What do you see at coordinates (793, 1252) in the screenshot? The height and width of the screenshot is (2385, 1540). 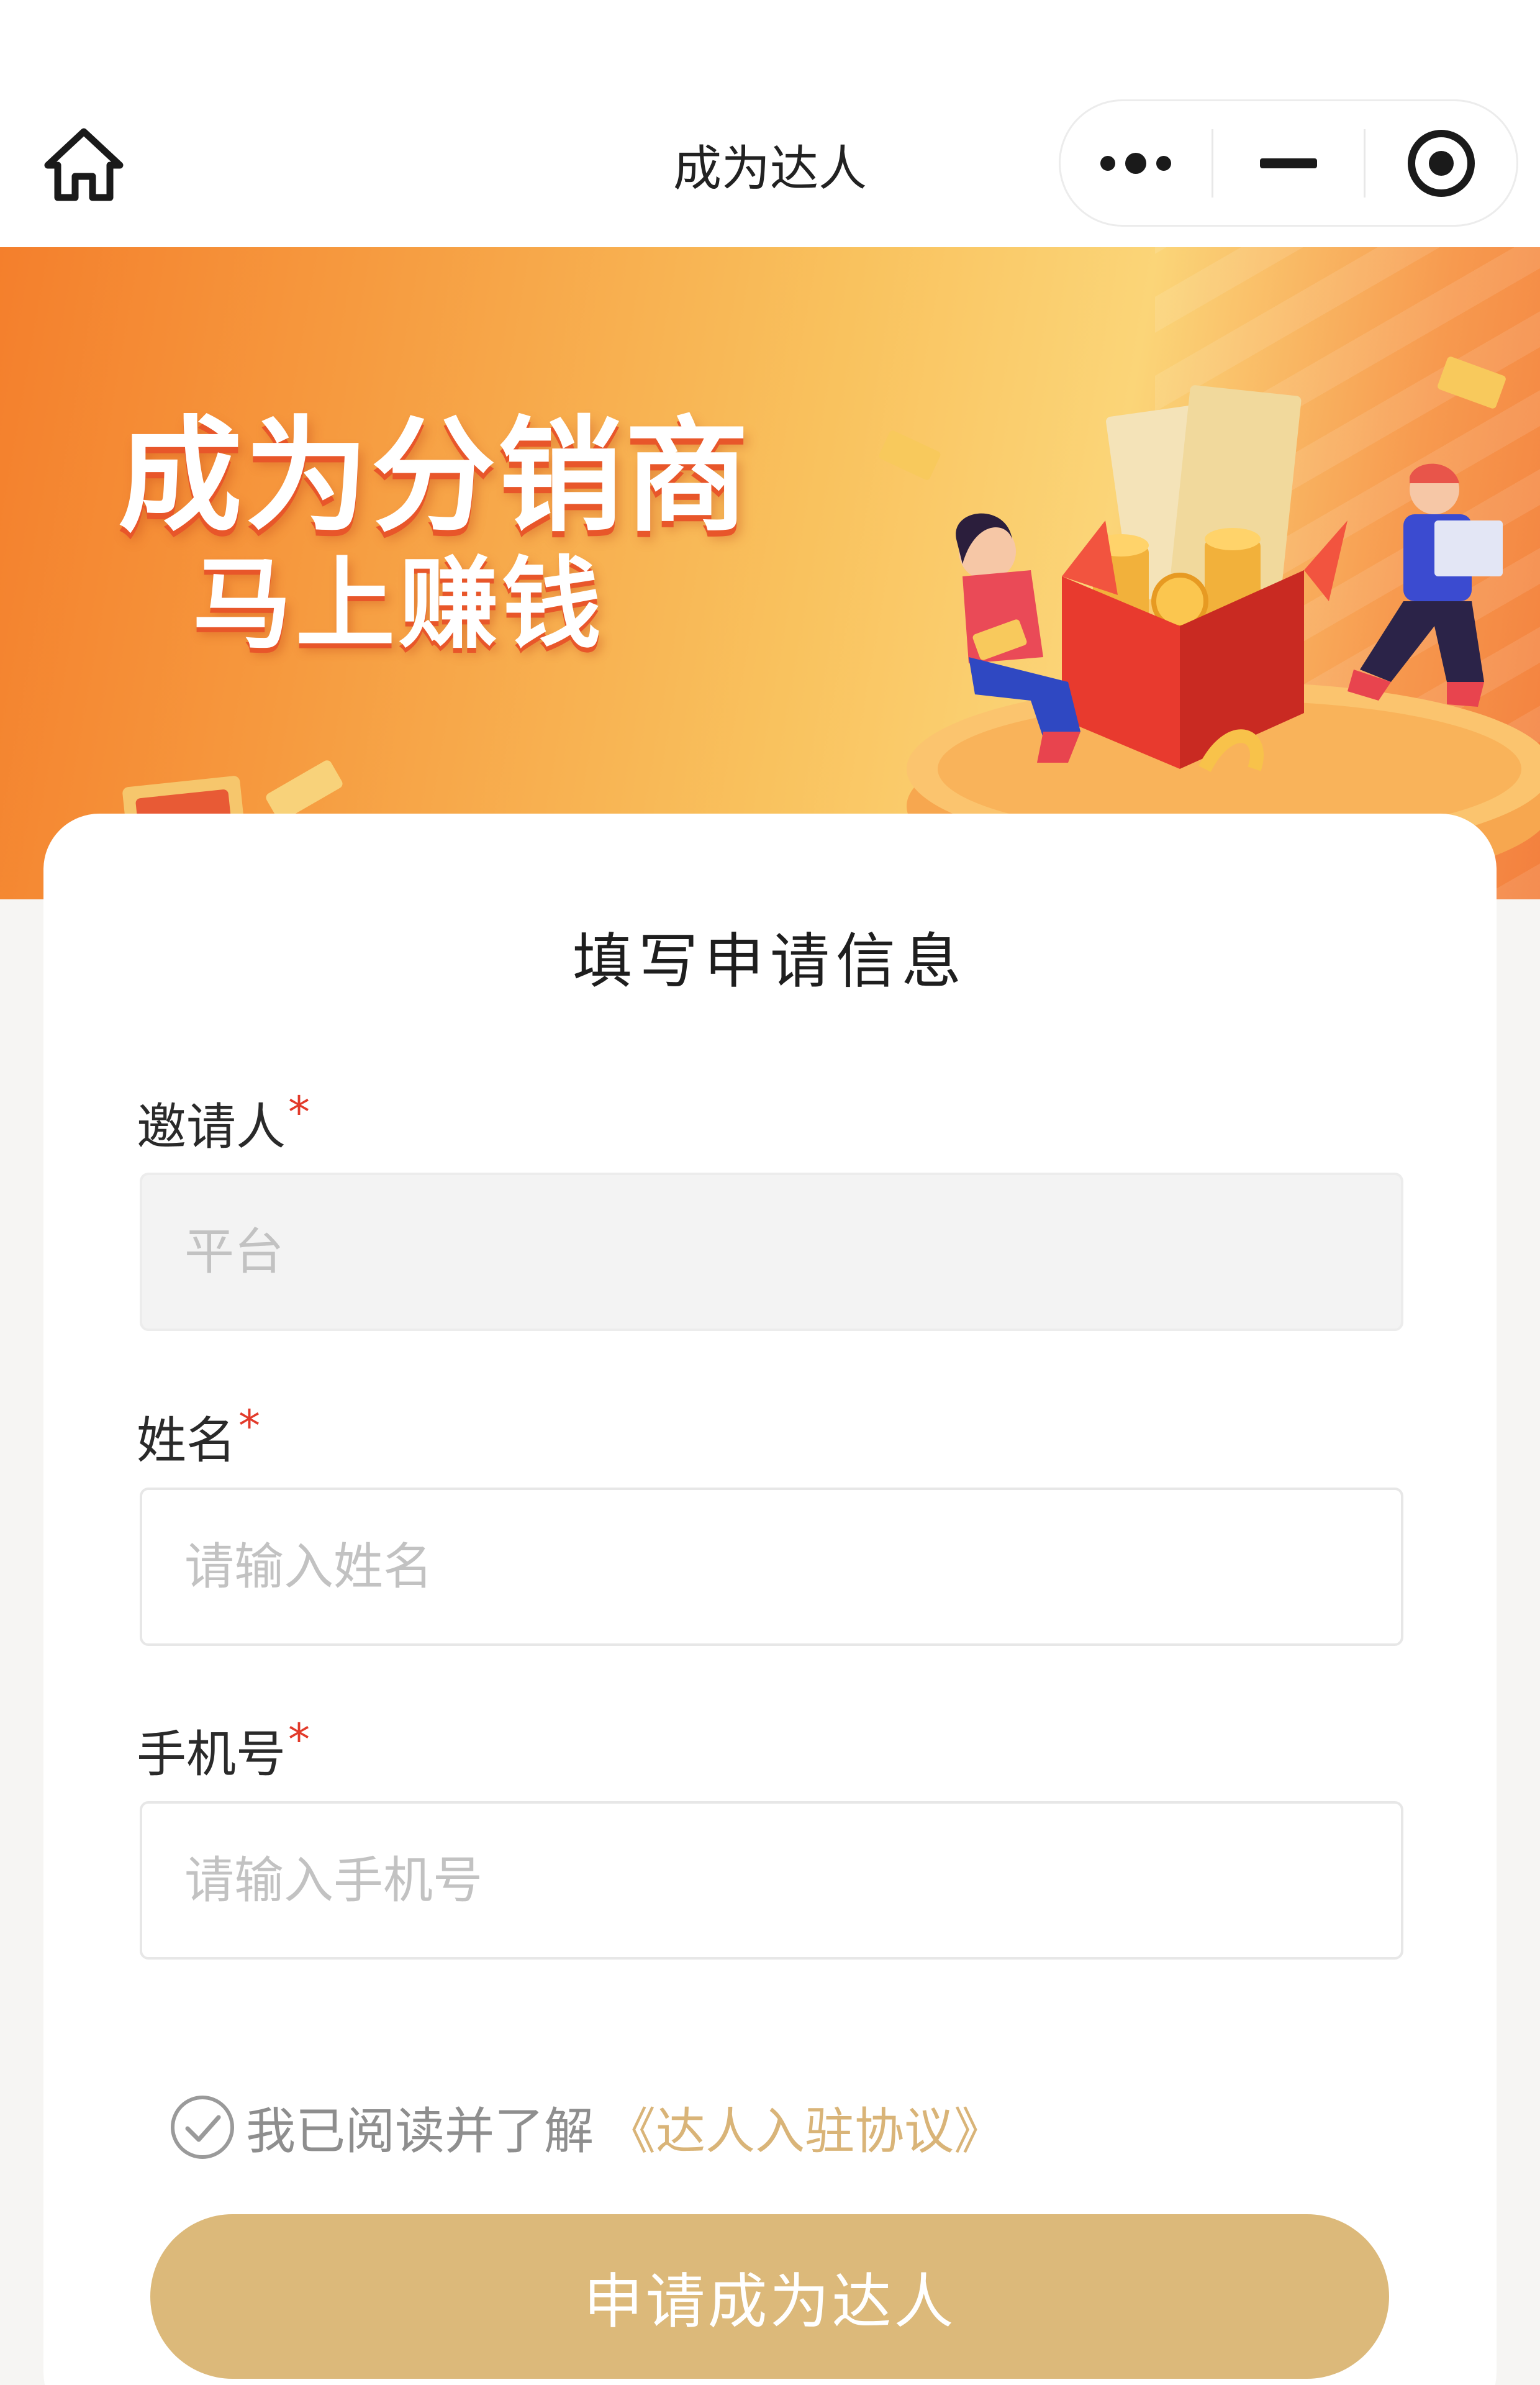 I see `inviter-input` at bounding box center [793, 1252].